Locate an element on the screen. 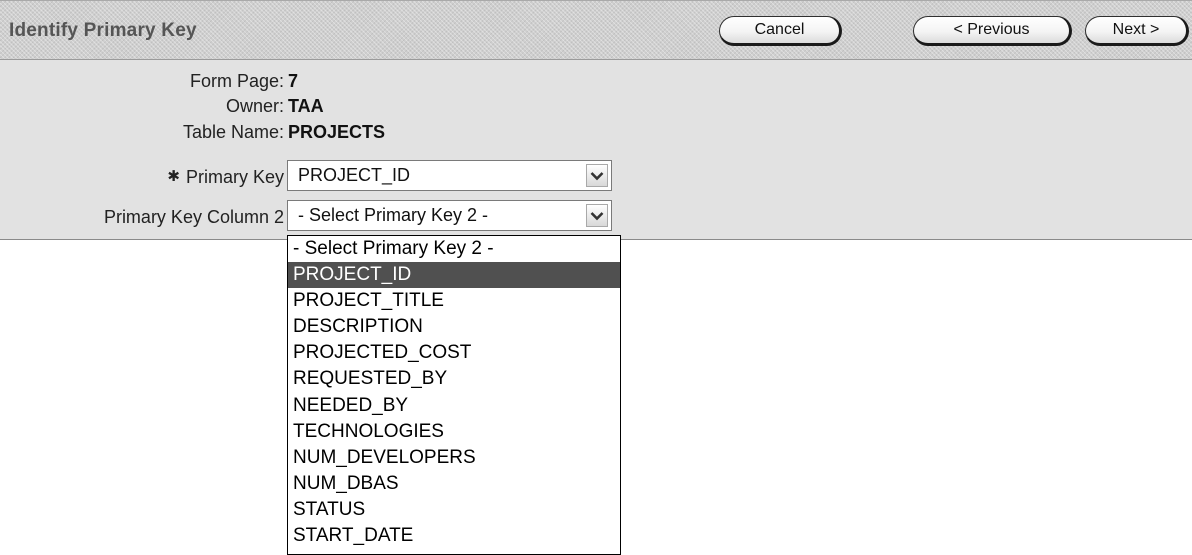 The image size is (1192, 555). primary-key-value: PROJECT_ID is located at coordinates (354, 175).